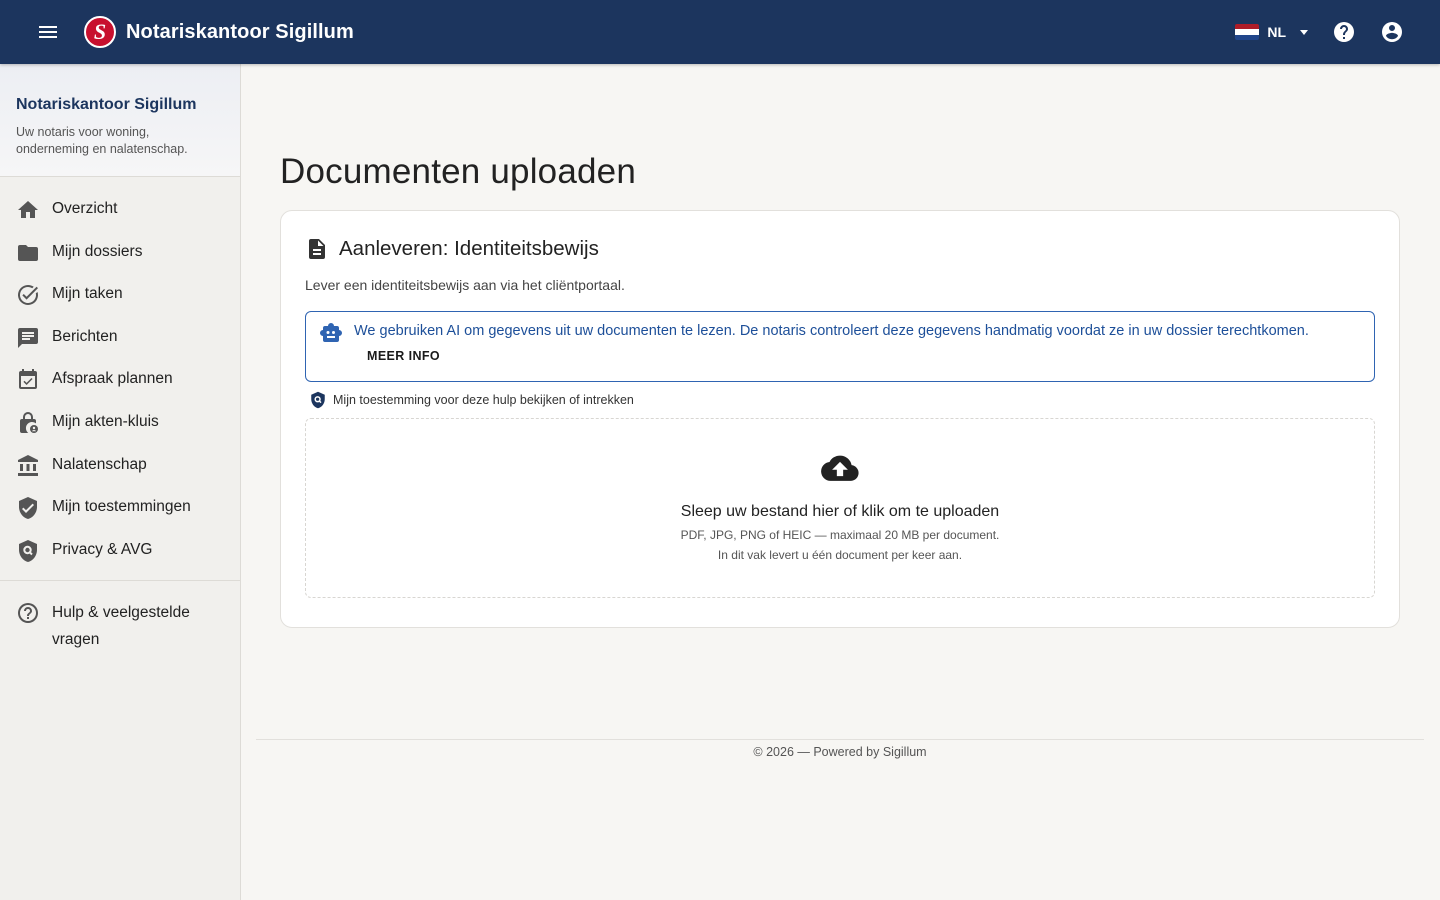 Image resolution: width=1440 pixels, height=900 pixels. I want to click on sidebar-item-label: Afspraak plannen, so click(112, 379).